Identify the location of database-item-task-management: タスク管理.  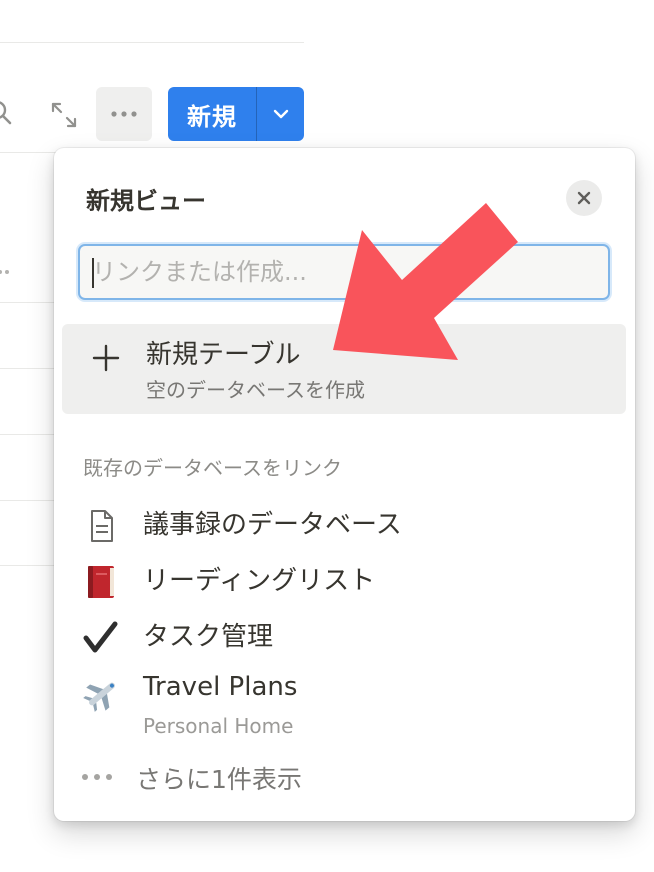
(342, 636).